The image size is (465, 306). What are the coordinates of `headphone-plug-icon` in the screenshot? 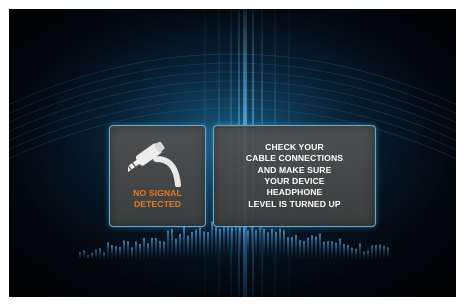 It's located at (154, 164).